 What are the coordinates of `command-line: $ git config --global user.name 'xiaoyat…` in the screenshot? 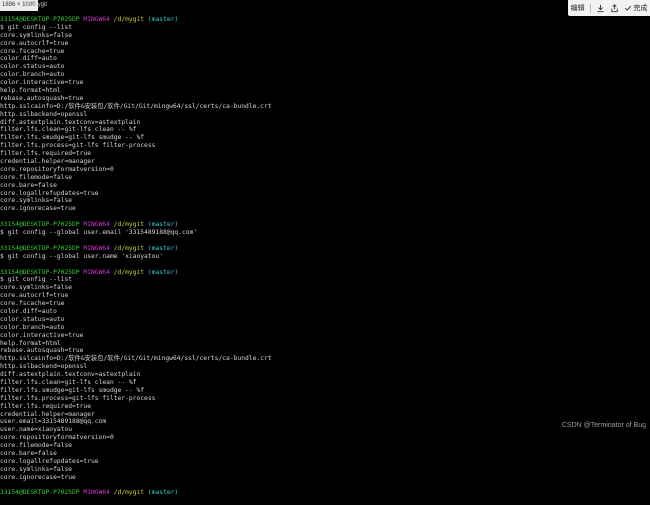 It's located at (82, 256).